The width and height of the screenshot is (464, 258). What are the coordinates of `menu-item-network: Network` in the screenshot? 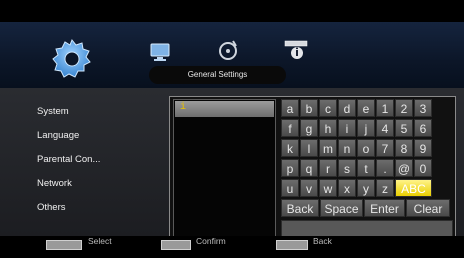 It's located at (68, 184).